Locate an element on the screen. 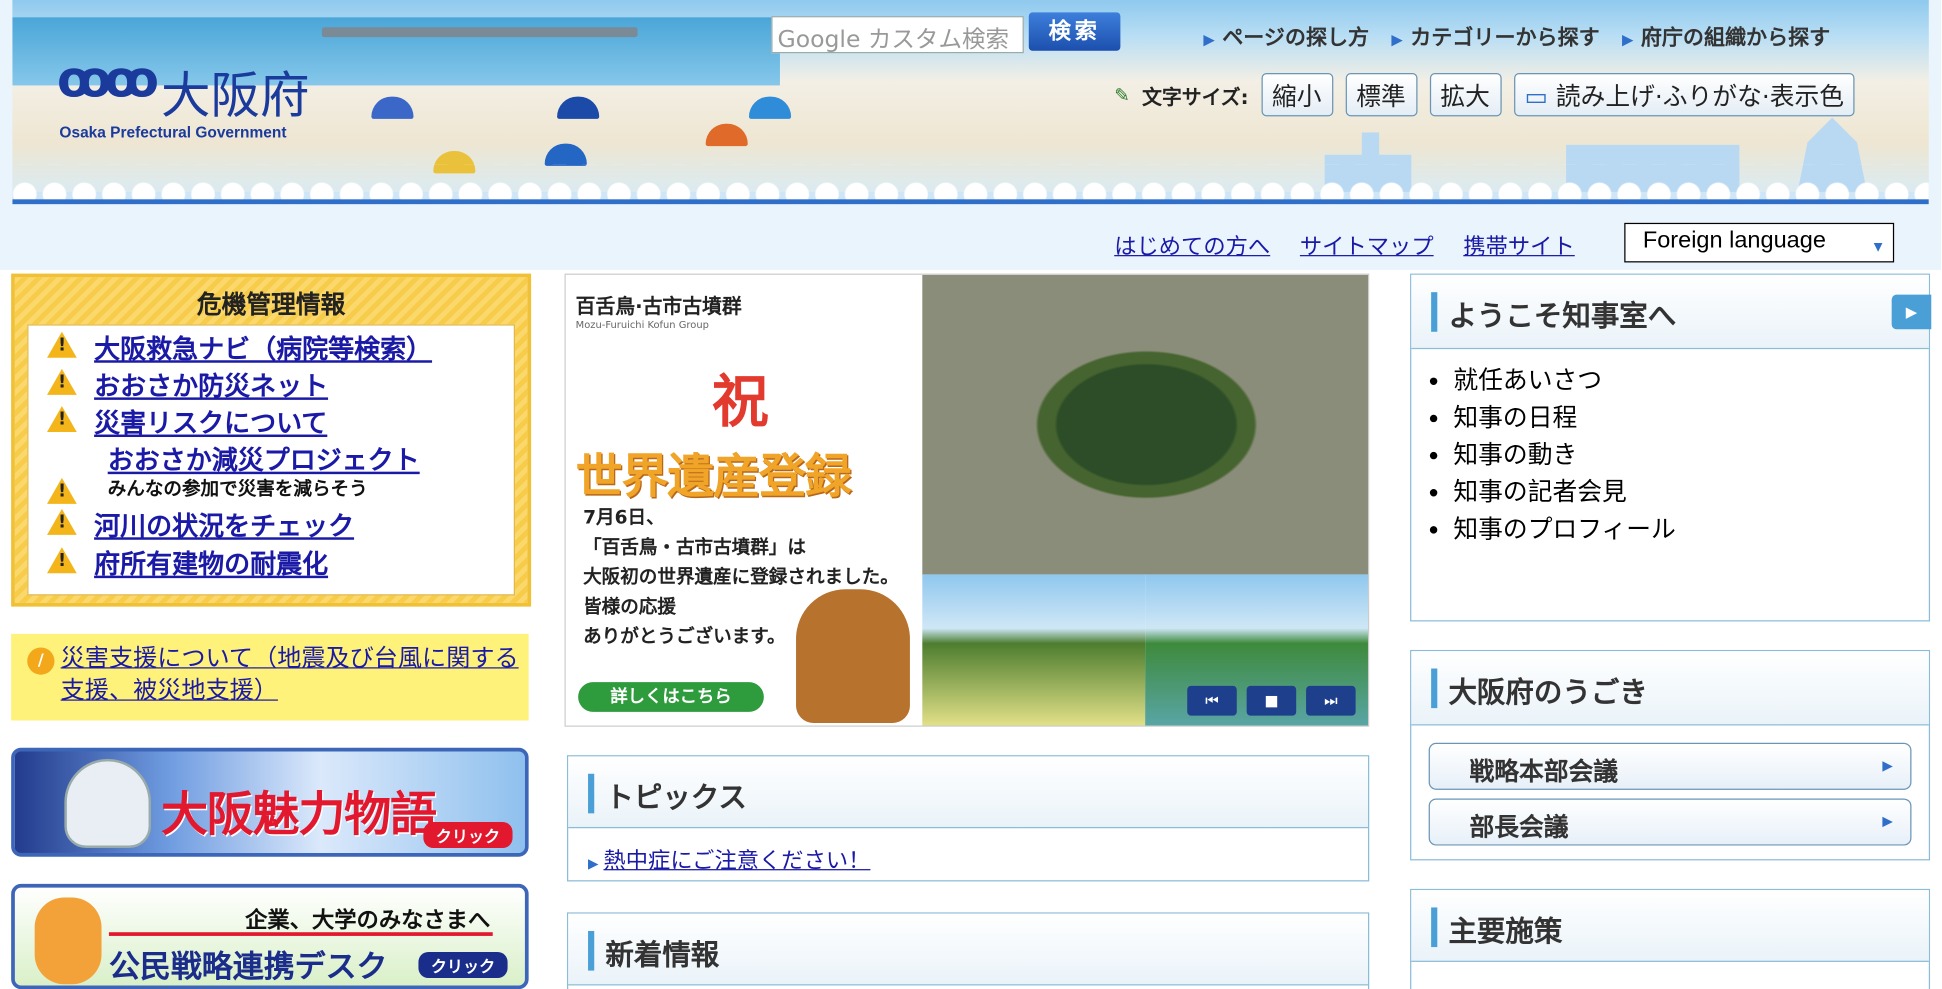 Image resolution: width=1942 pixels, height=989 pixels. mascot-illustration-icon is located at coordinates (68, 941).